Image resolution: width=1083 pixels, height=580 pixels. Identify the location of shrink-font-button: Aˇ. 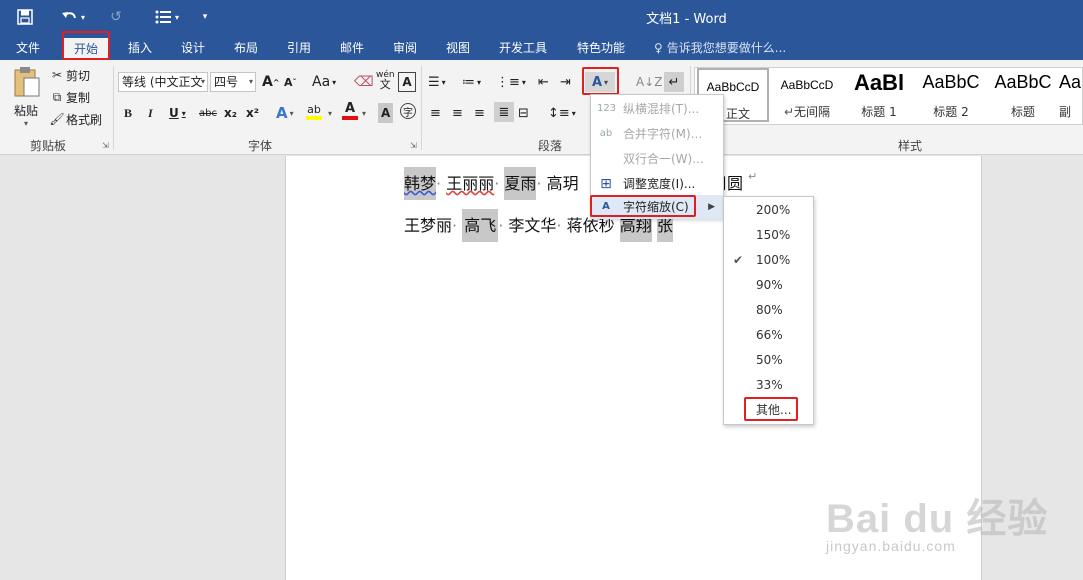
(290, 82).